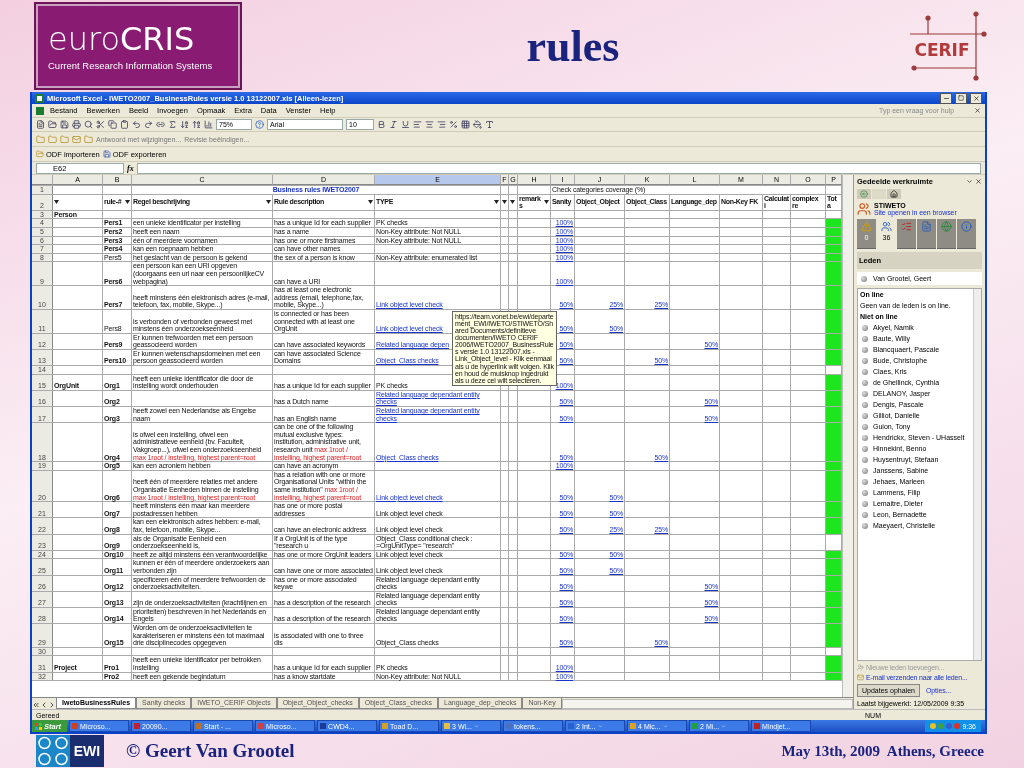 The height and width of the screenshot is (768, 1024). What do you see at coordinates (131, 65) in the screenshot?
I see `logo-subtitle: Current Research Information Systems` at bounding box center [131, 65].